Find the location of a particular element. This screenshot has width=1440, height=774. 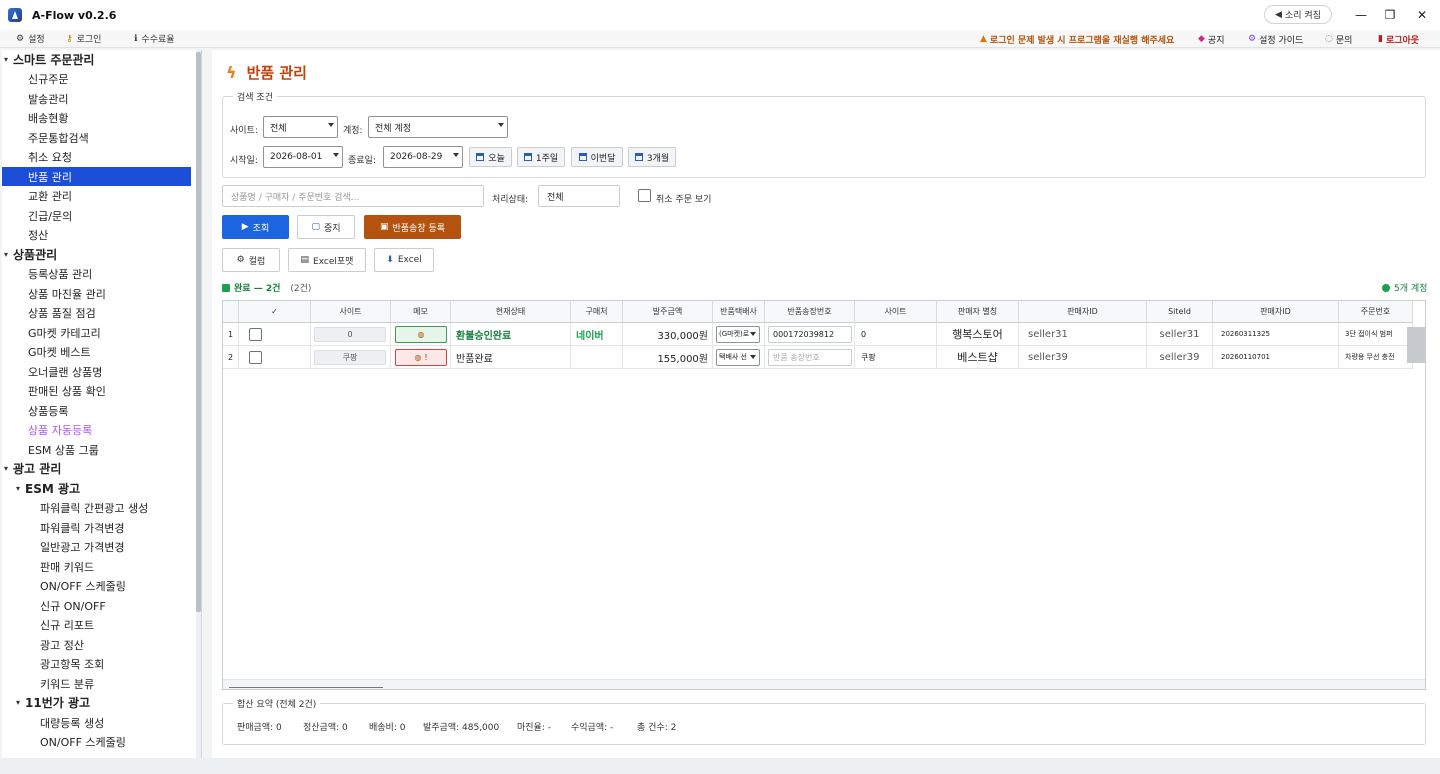

menu-commission: ℹ 수수료율 is located at coordinates (154, 39).